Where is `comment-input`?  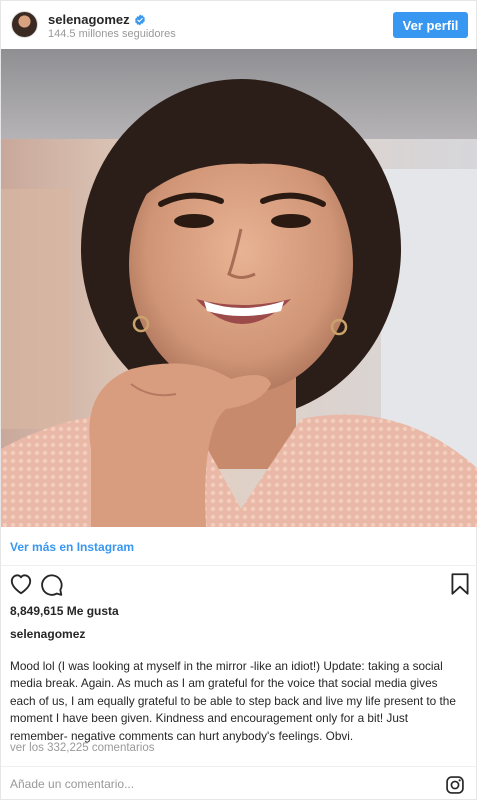 comment-input is located at coordinates (190, 784).